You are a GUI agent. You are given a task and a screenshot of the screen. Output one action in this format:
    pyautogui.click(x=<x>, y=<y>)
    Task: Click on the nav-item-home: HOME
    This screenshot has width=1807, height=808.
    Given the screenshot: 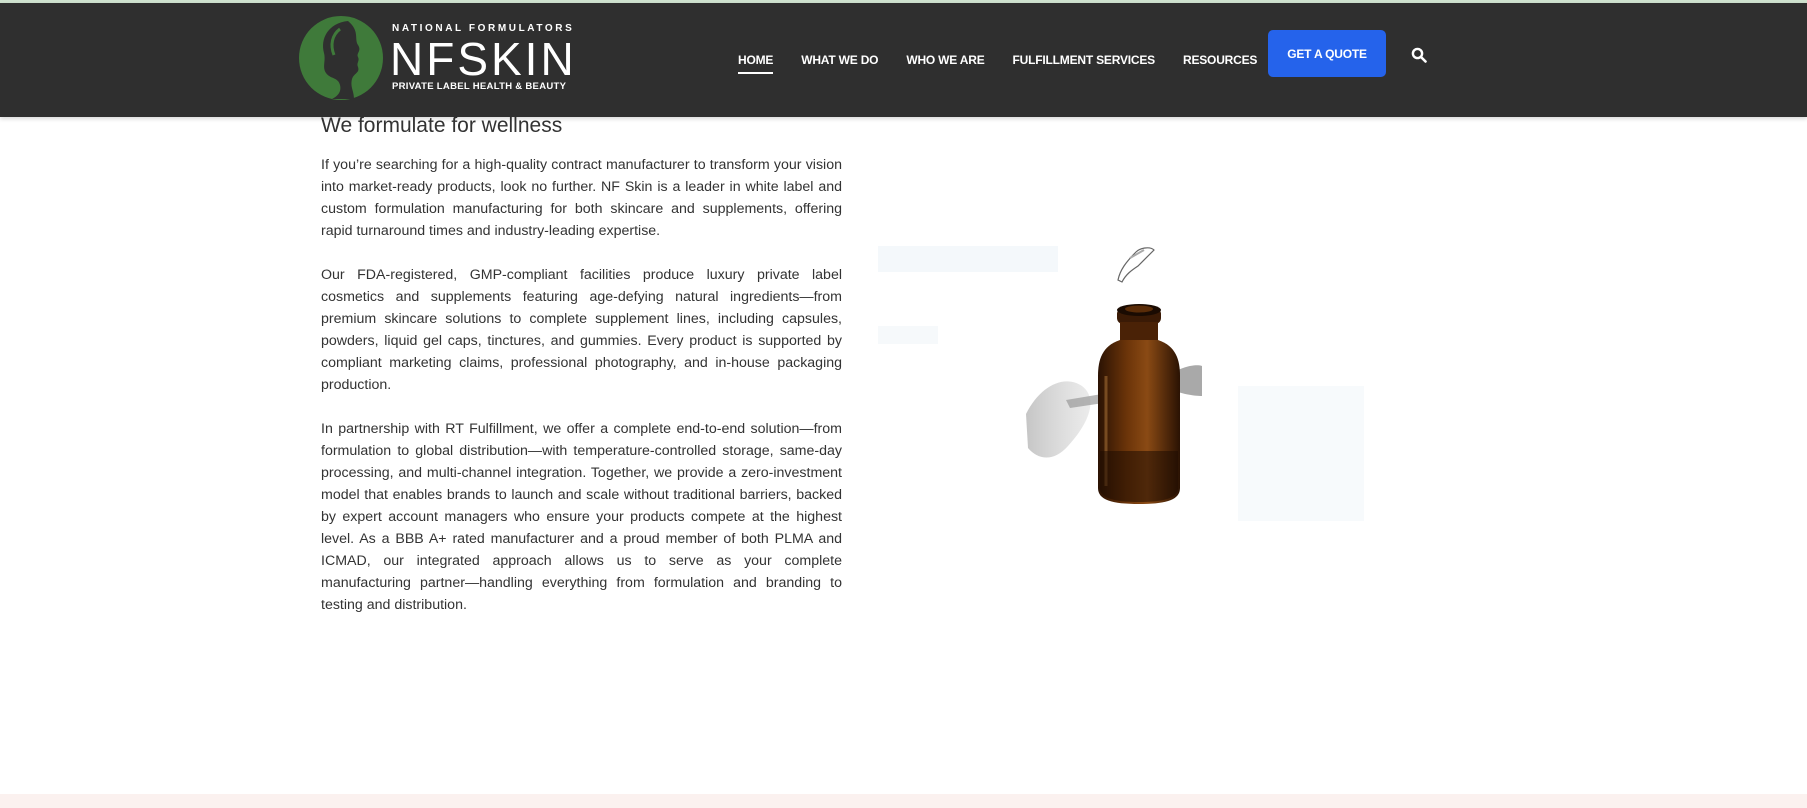 What is the action you would take?
    pyautogui.click(x=756, y=63)
    